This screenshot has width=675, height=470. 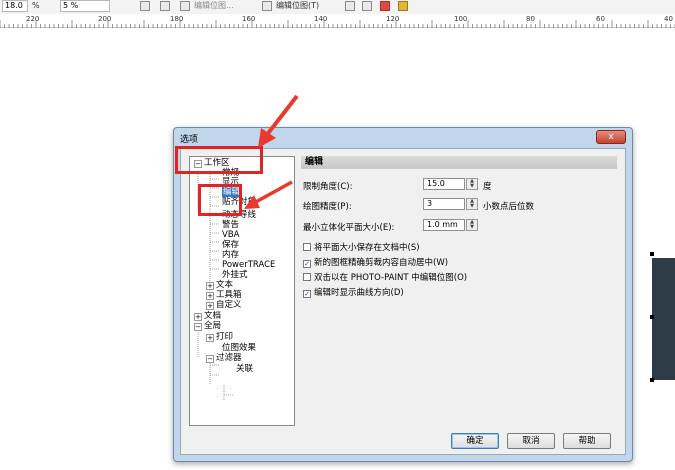 I want to click on tree-item-filters: − 过滤器, so click(x=224, y=358).